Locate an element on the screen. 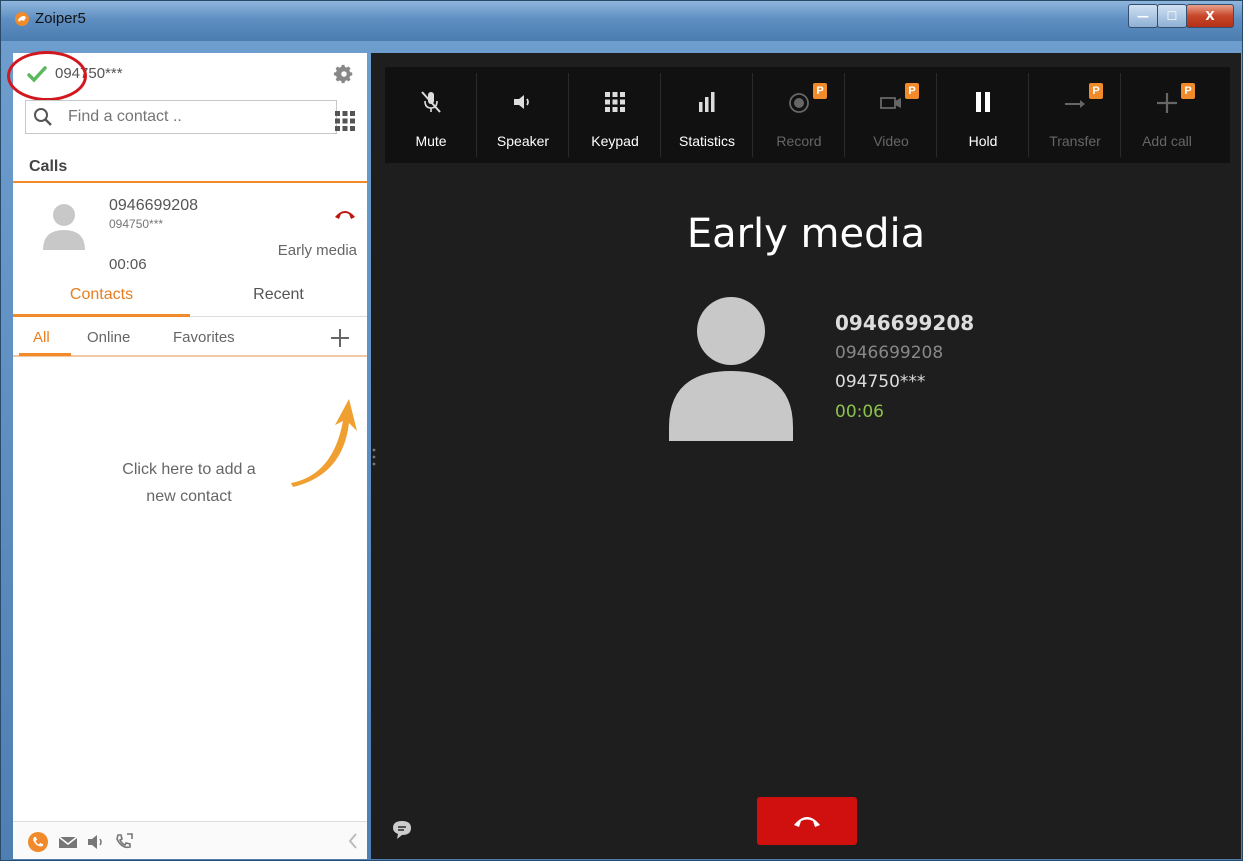  maximize-button: ☐ is located at coordinates (1172, 16).